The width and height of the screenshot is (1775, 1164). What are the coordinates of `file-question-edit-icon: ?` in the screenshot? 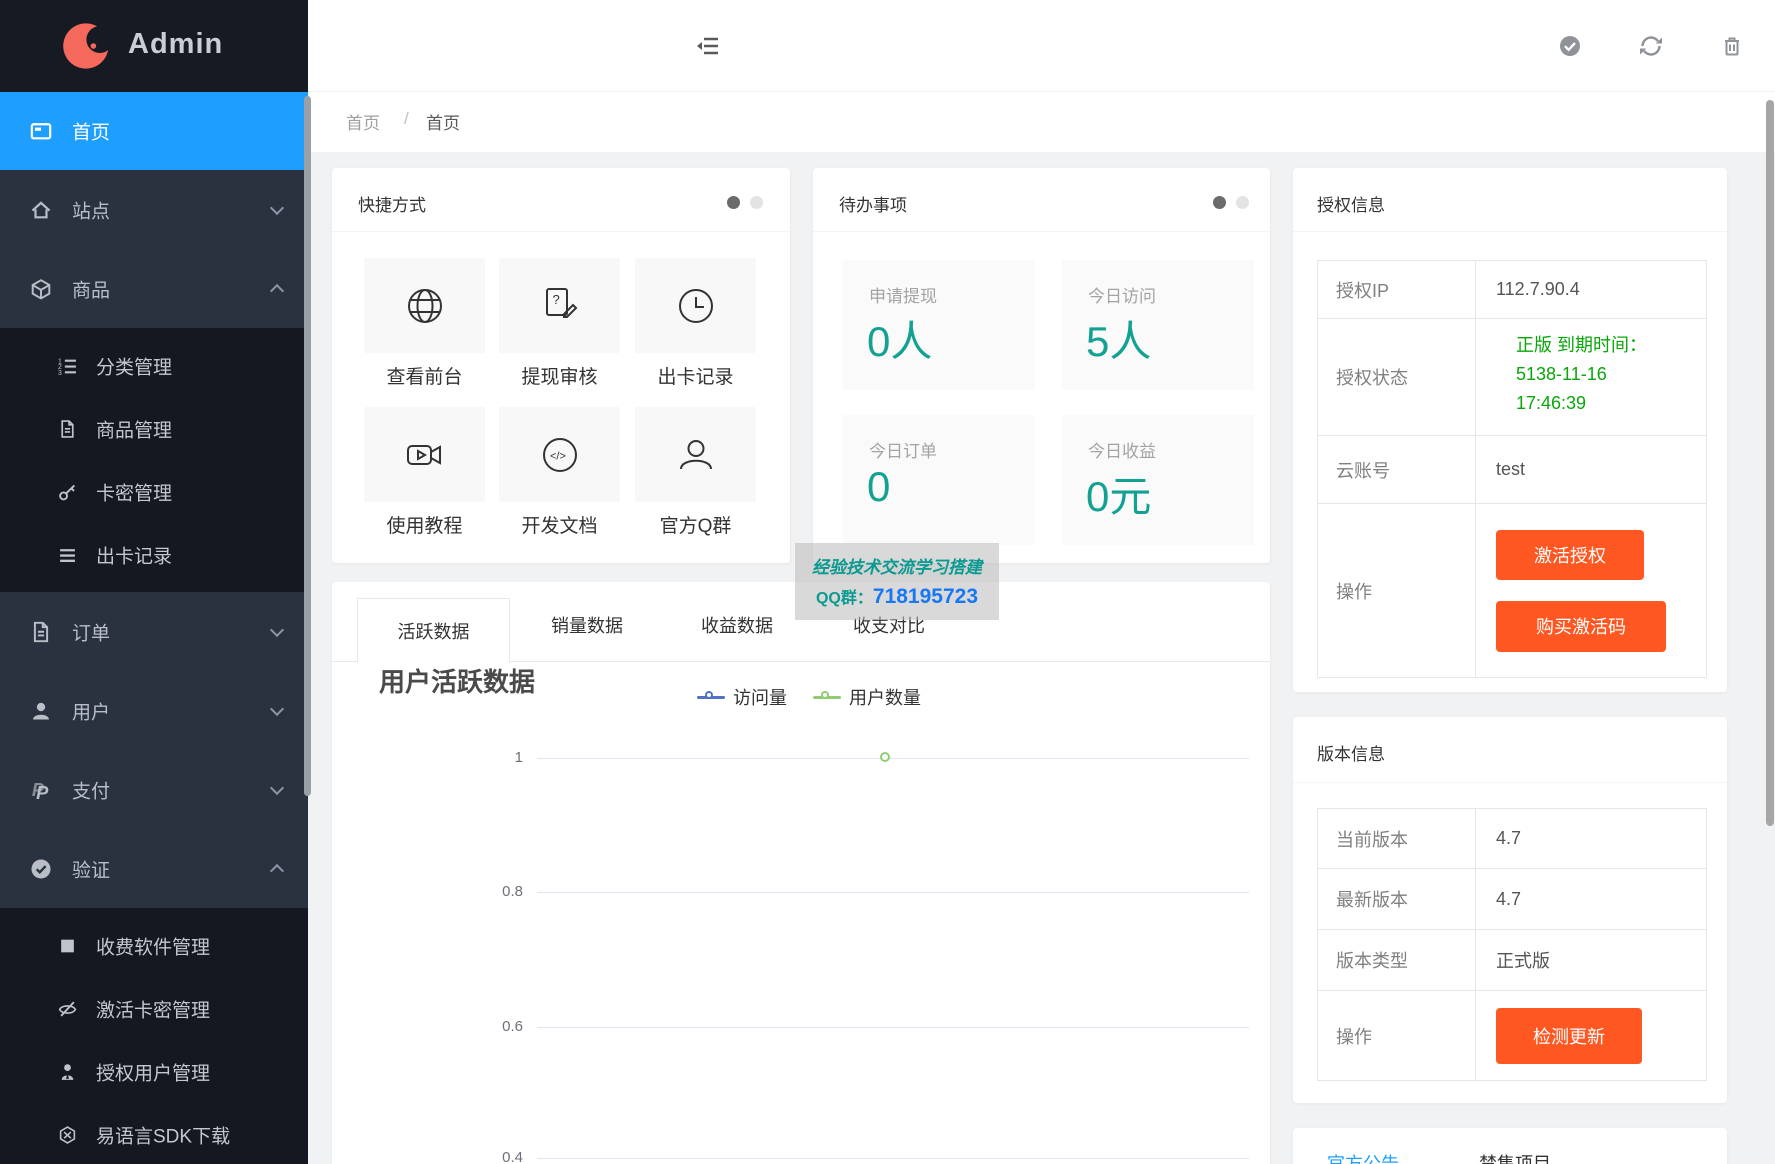 It's located at (561, 302).